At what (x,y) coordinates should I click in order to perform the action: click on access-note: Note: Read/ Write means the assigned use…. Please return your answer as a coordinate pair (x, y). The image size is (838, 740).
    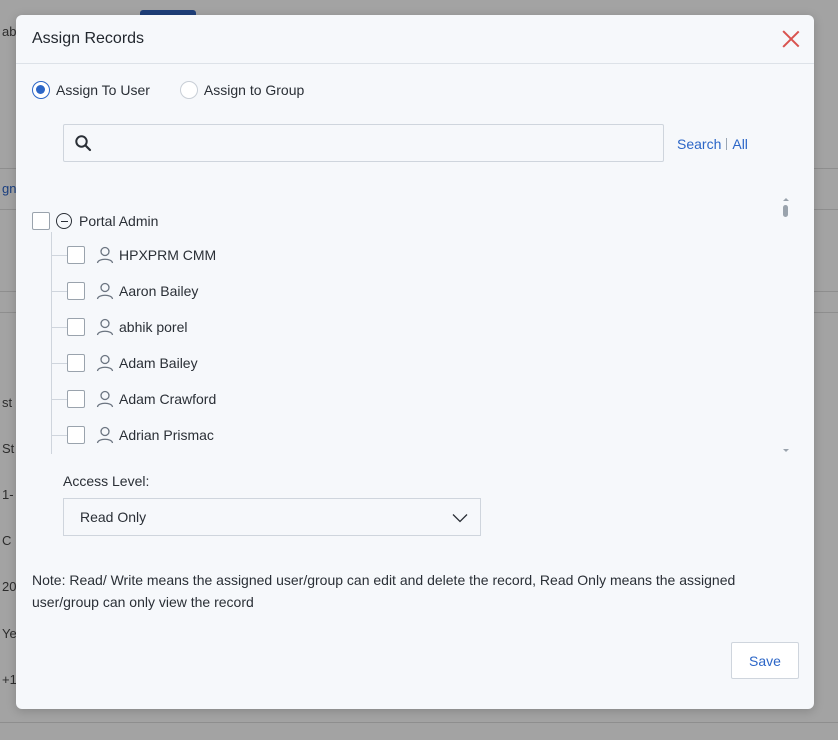
    Looking at the image, I should click on (384, 591).